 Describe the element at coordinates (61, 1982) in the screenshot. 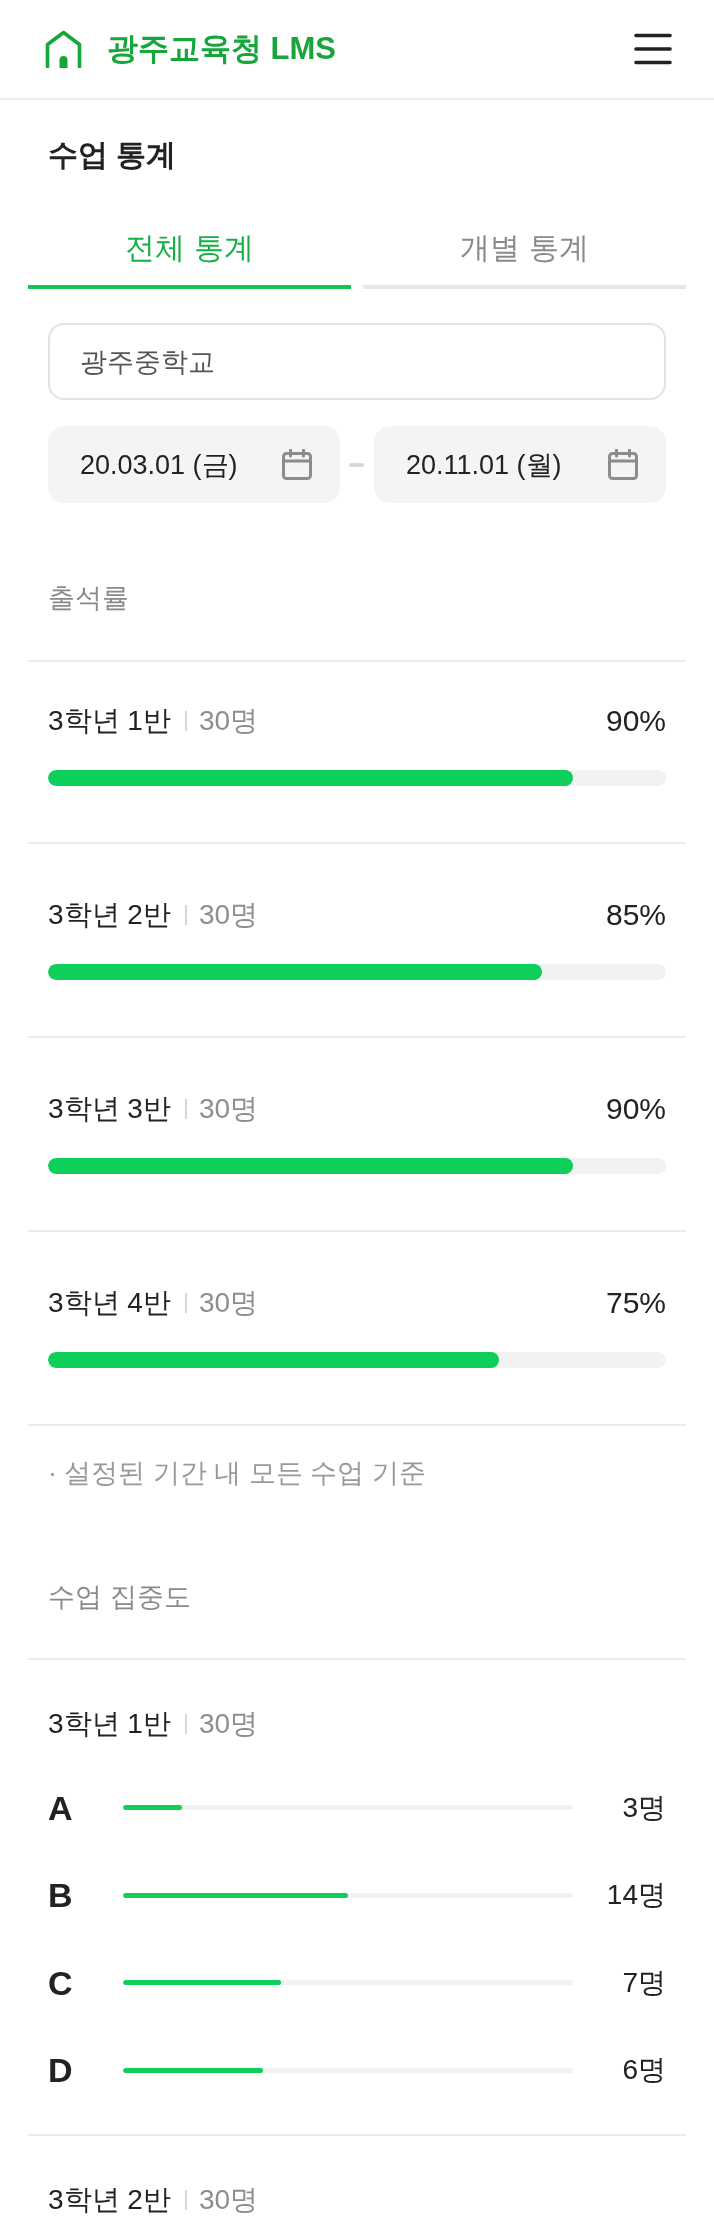

I see `grade-label: C` at that location.